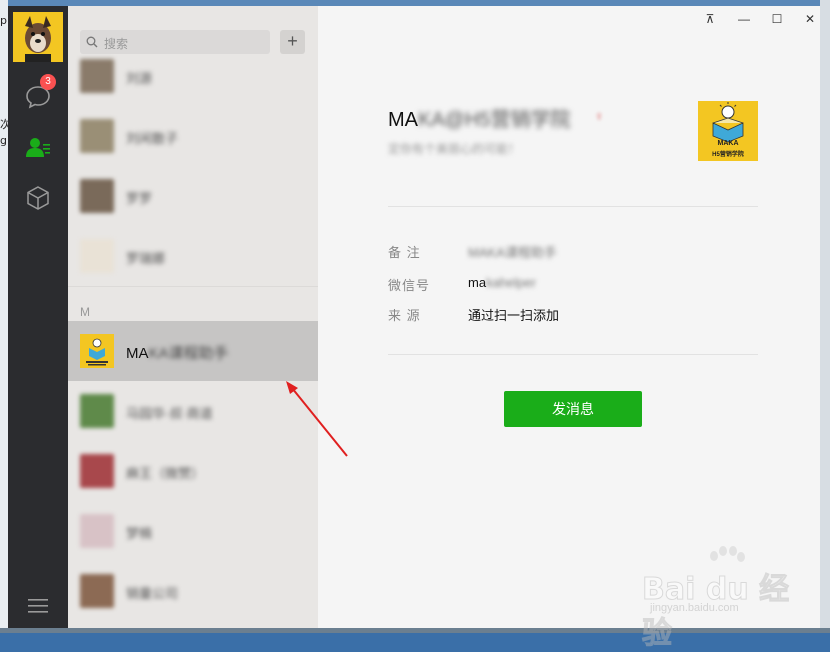 This screenshot has width=830, height=652. Describe the element at coordinates (409, 285) in the screenshot. I see `wechat-id-label: 微信号` at that location.